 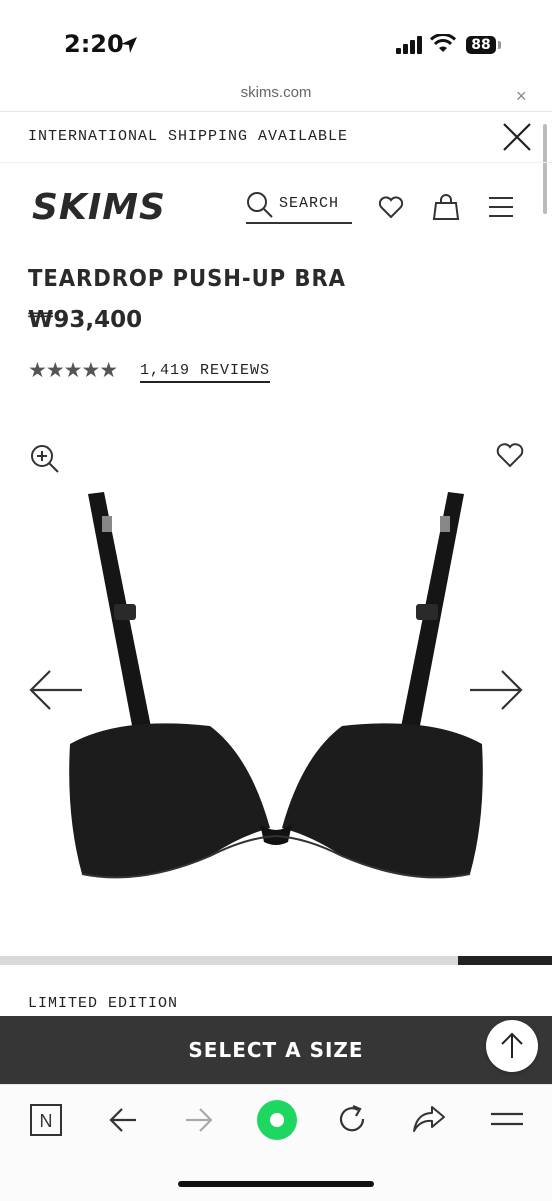 I want to click on search-icon, so click(x=260, y=205).